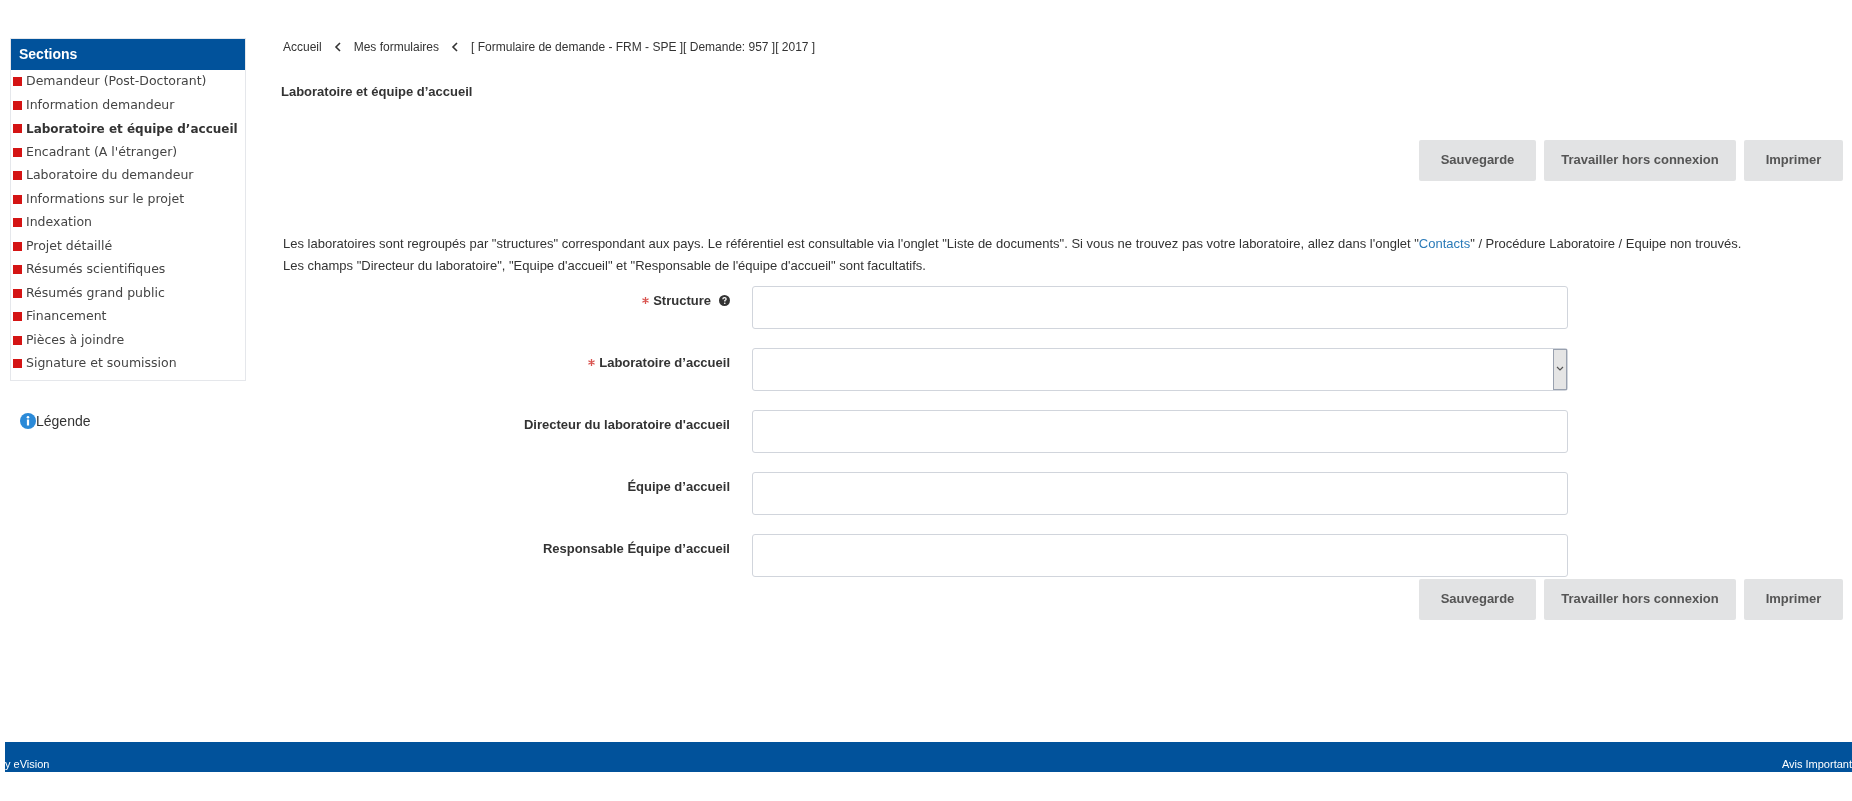  Describe the element at coordinates (377, 92) in the screenshot. I see `page-title: Laboratoire et équipe d’accueil` at that location.